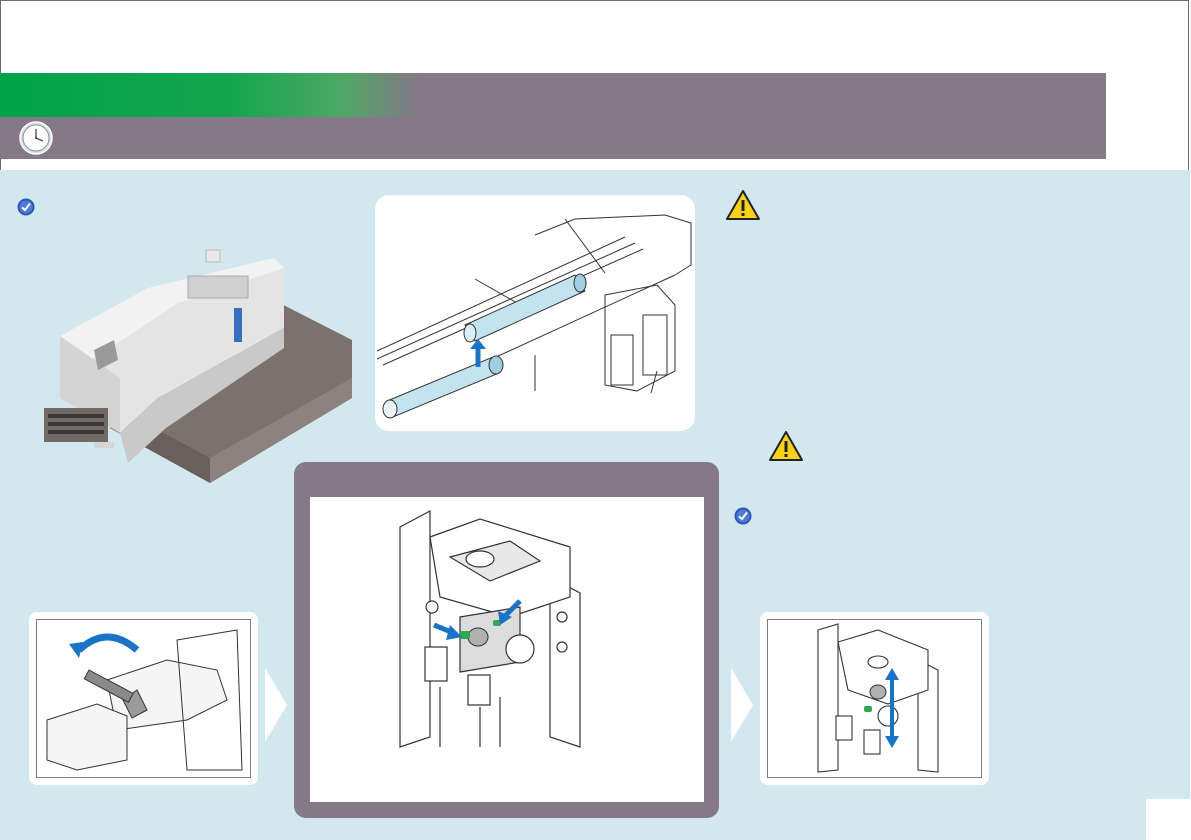 The width and height of the screenshot is (1191, 840). I want to click on adjustment-detail-image, so click(507, 649).